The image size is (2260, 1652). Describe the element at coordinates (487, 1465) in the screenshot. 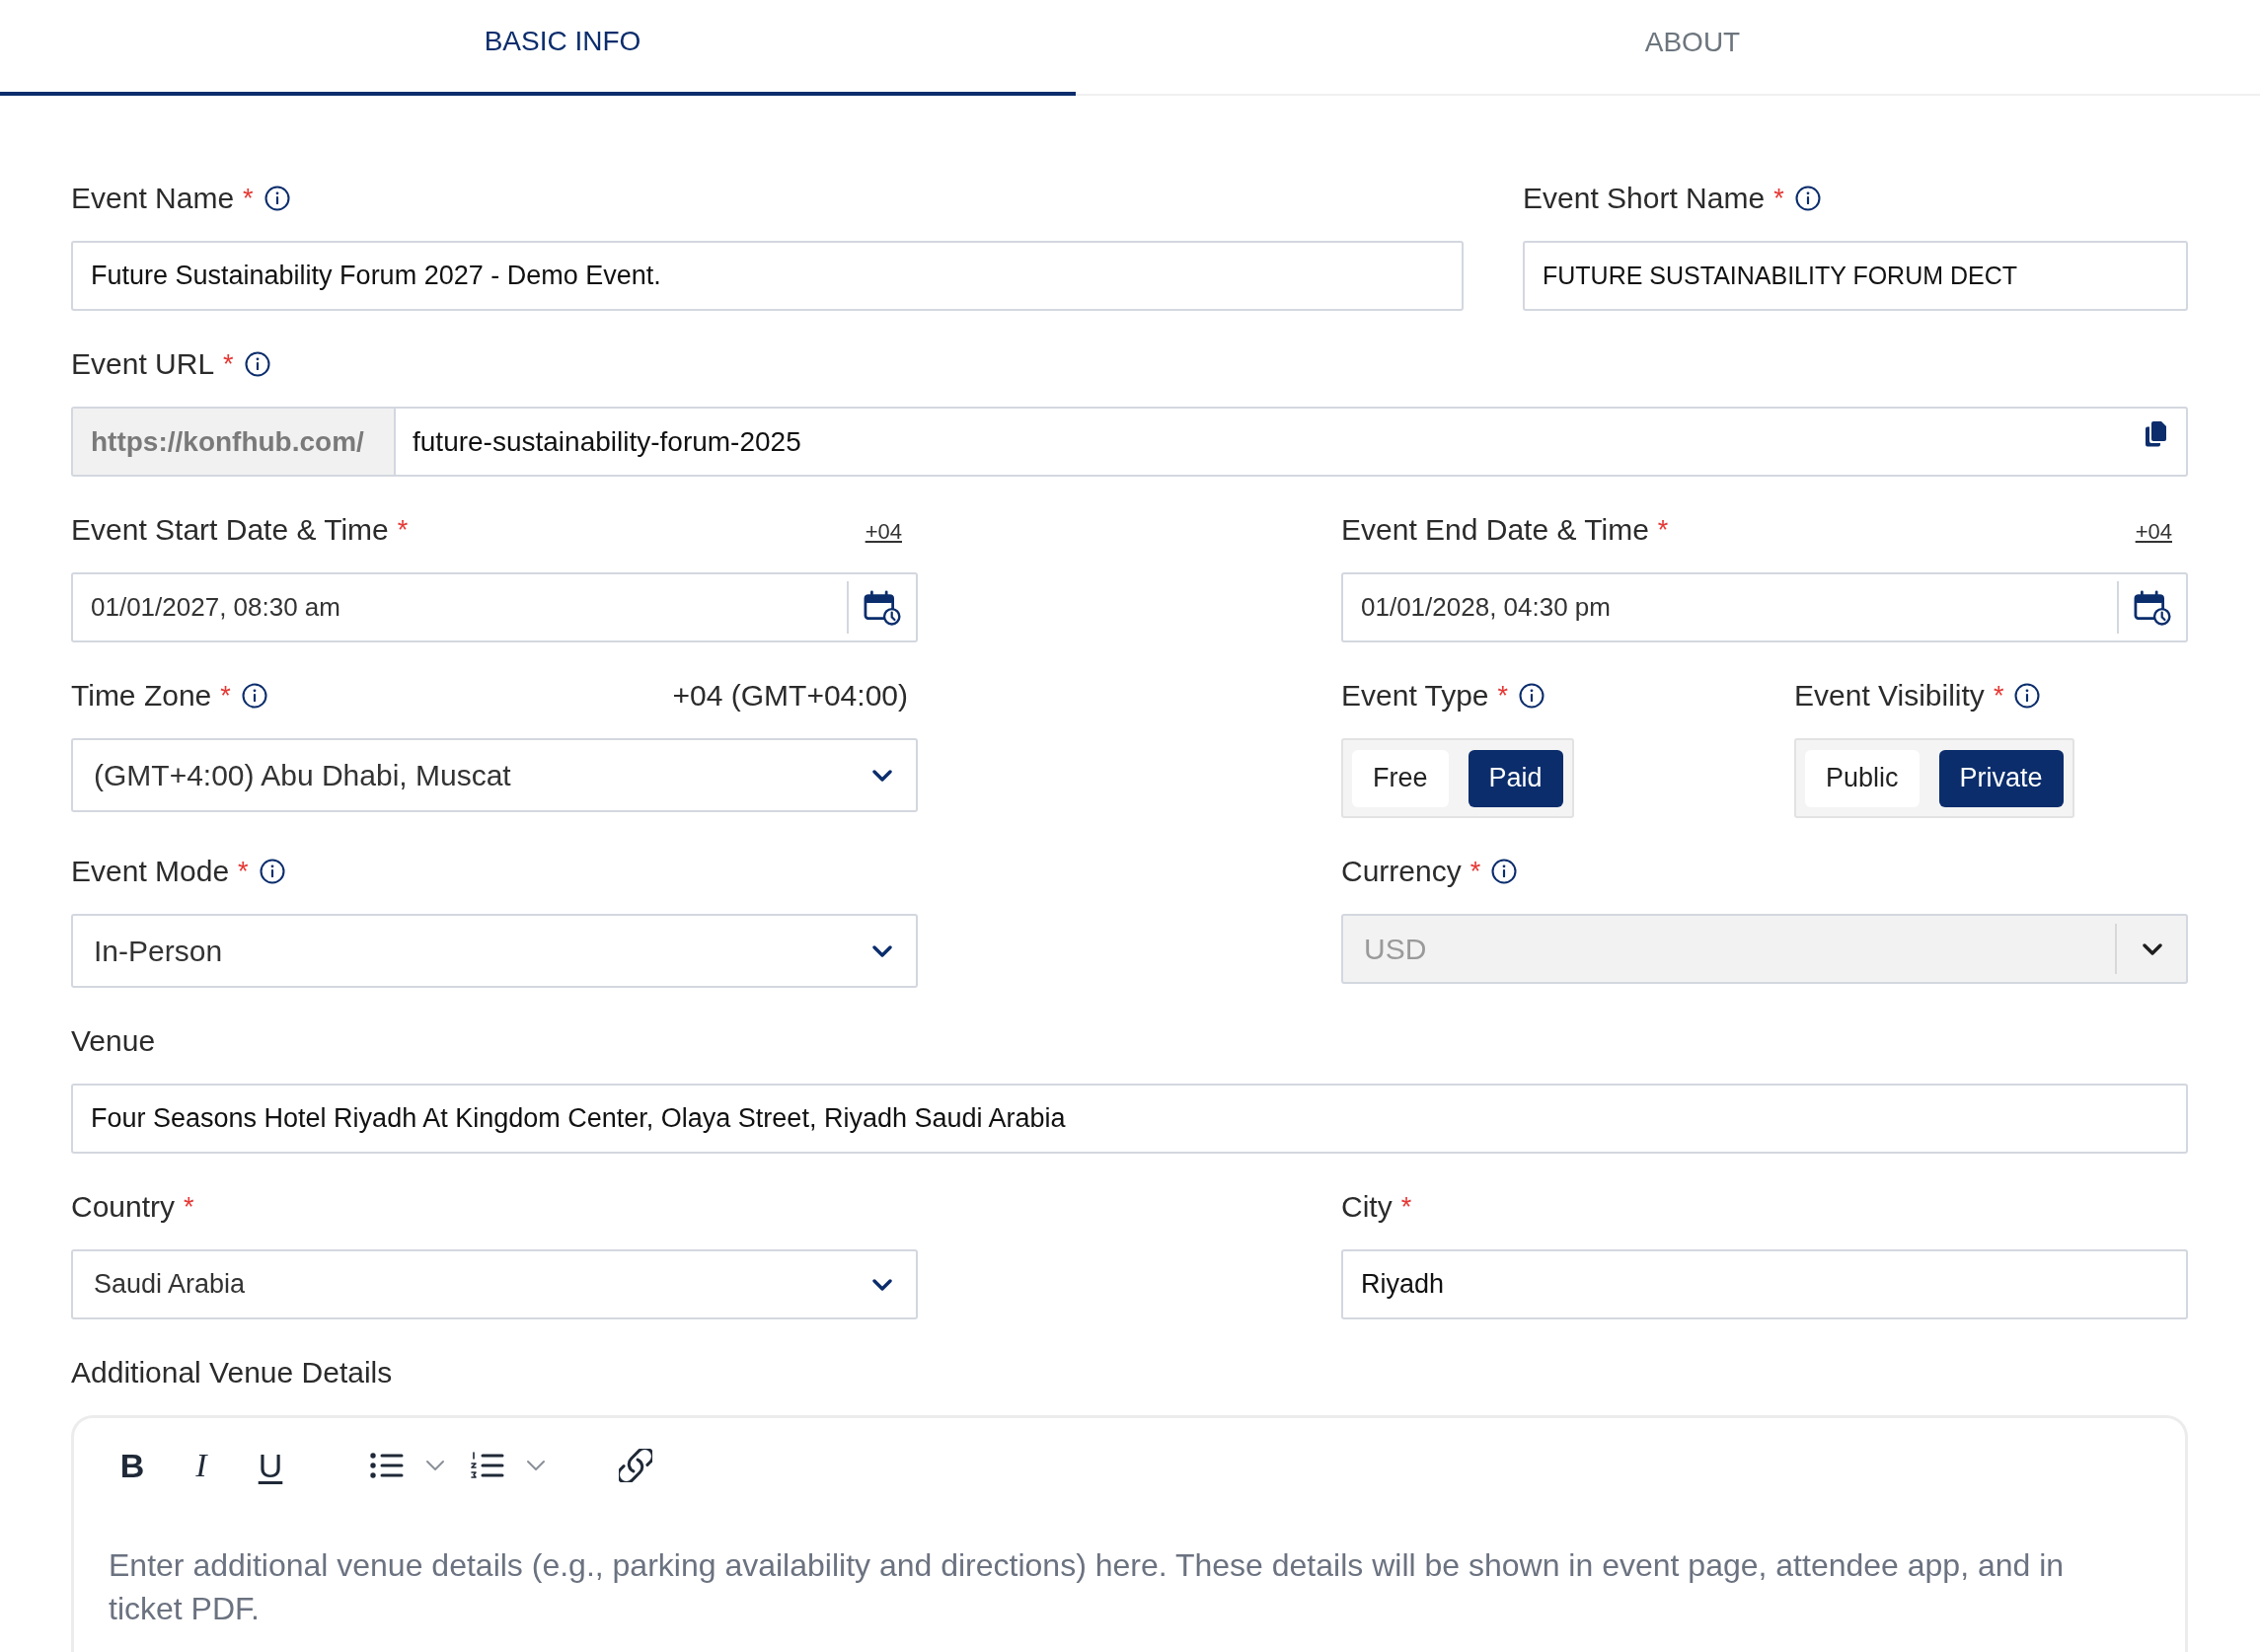

I see `numbered-list-icon` at that location.